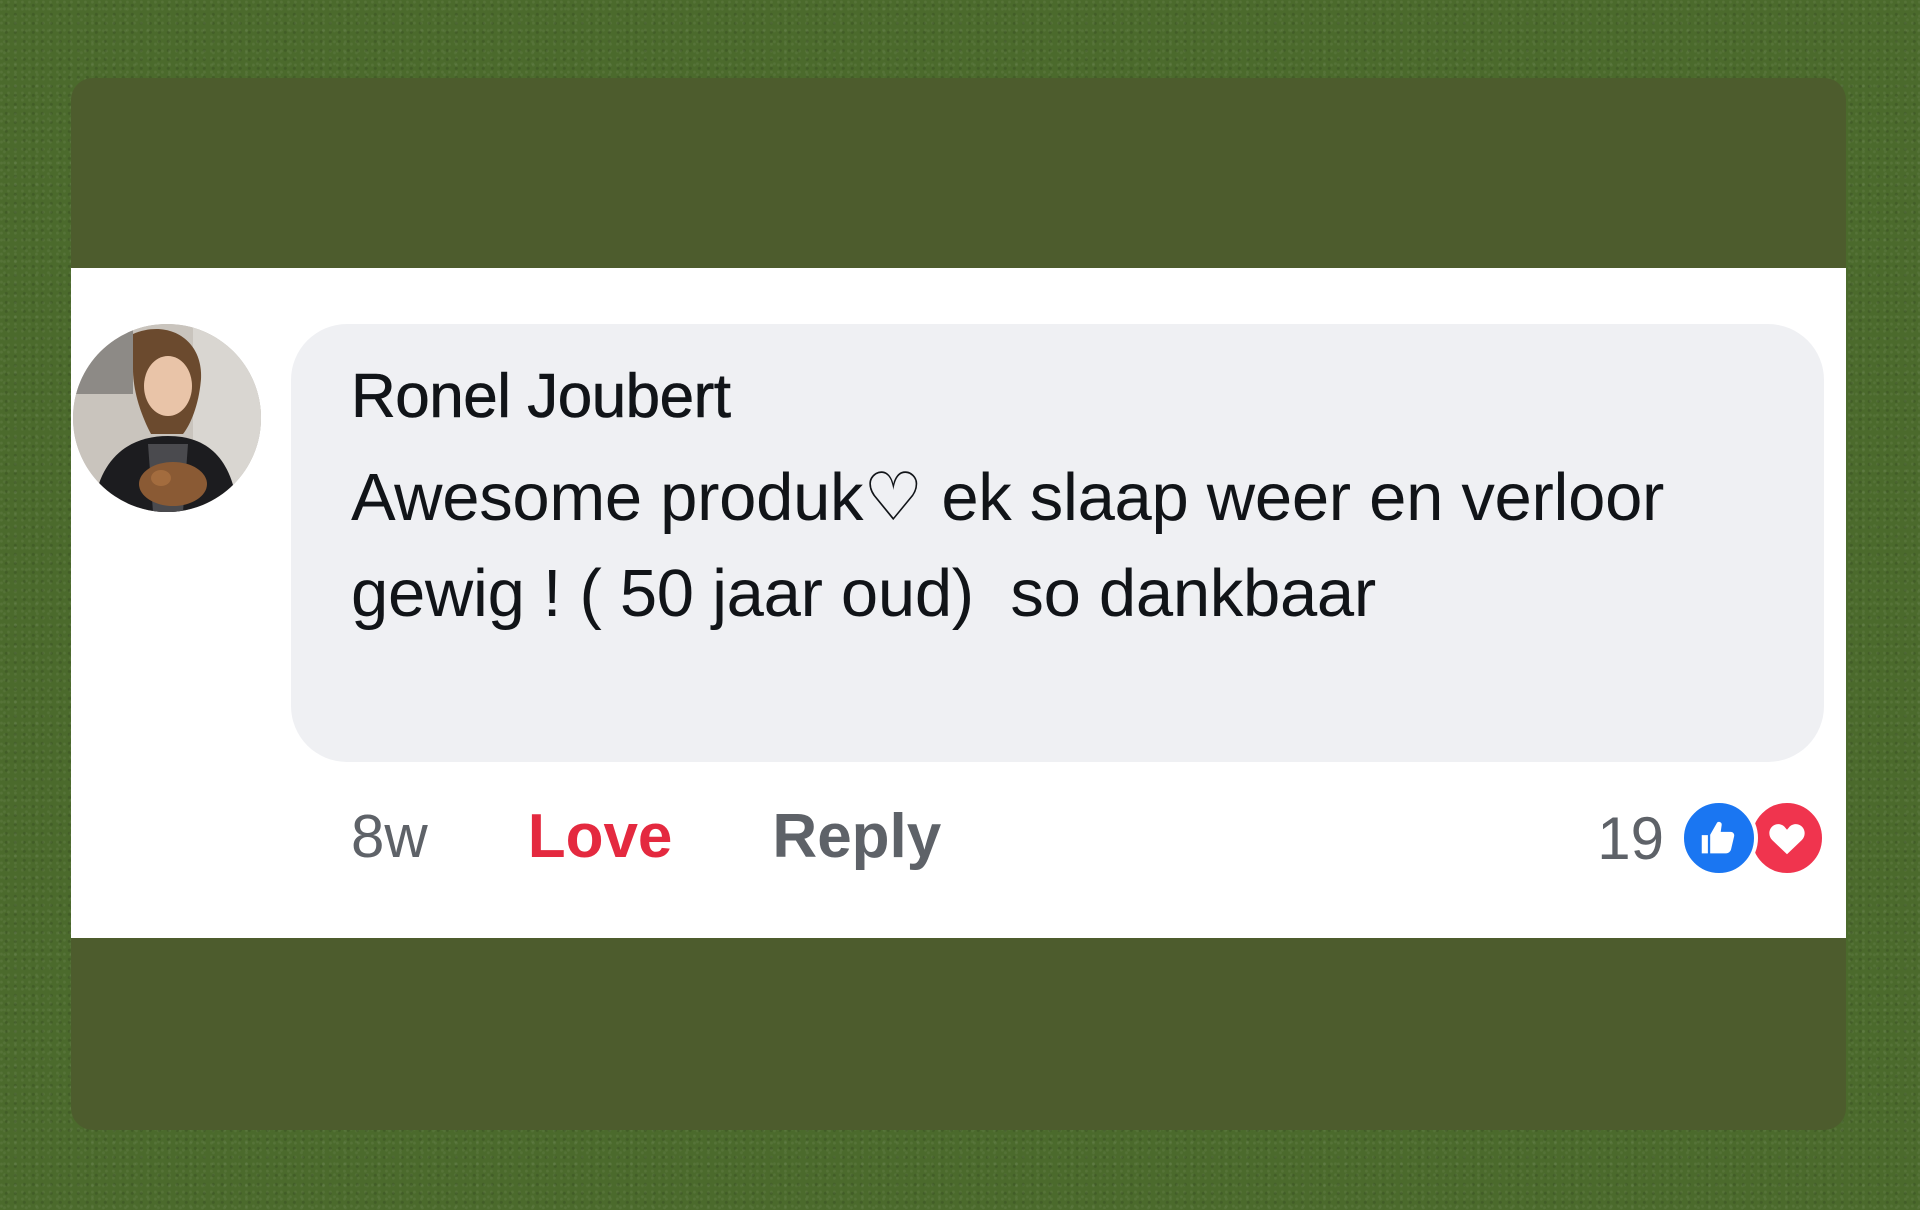 The width and height of the screenshot is (1920, 1210). What do you see at coordinates (1787, 838) in the screenshot?
I see `love-icon` at bounding box center [1787, 838].